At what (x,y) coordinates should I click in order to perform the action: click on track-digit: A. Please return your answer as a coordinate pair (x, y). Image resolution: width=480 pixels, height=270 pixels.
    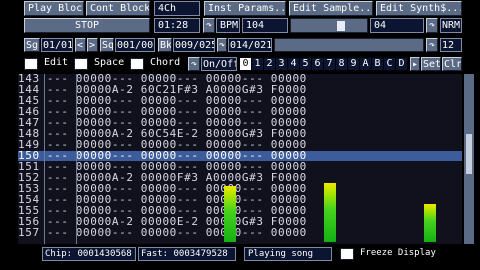
    Looking at the image, I should click on (365, 64).